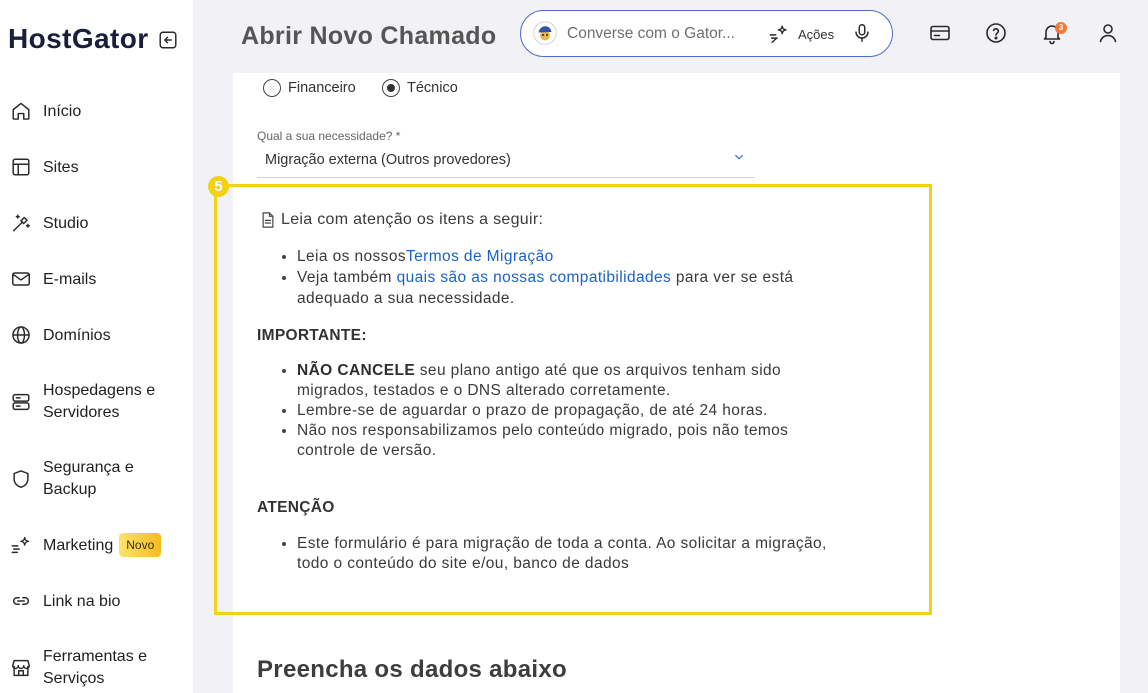 The width and height of the screenshot is (1148, 693). I want to click on chevron-down-icon, so click(739, 157).